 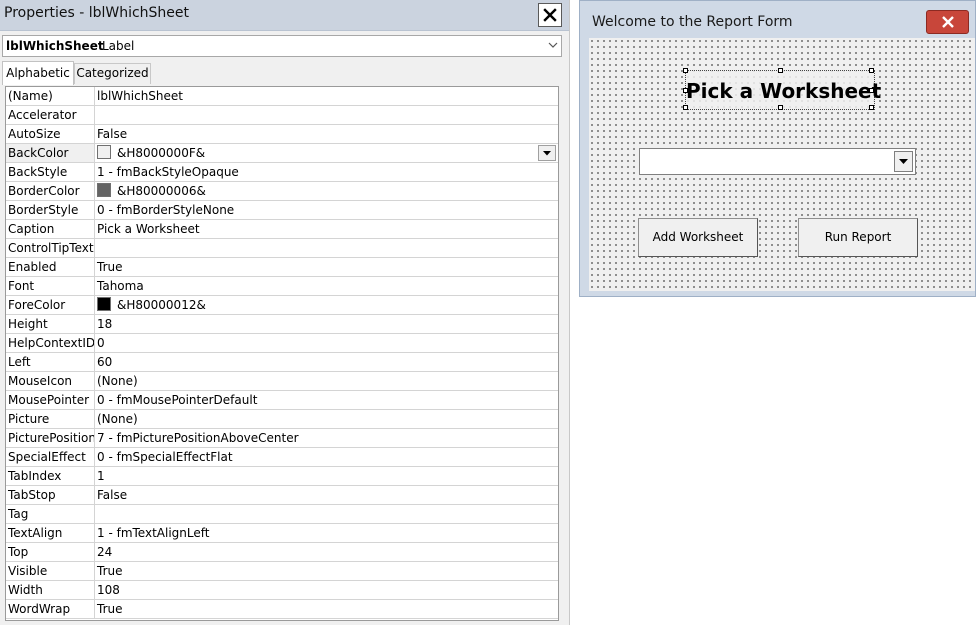 What do you see at coordinates (284, 15) in the screenshot?
I see `properties-title-bar: Properties - lblWhichSheet` at bounding box center [284, 15].